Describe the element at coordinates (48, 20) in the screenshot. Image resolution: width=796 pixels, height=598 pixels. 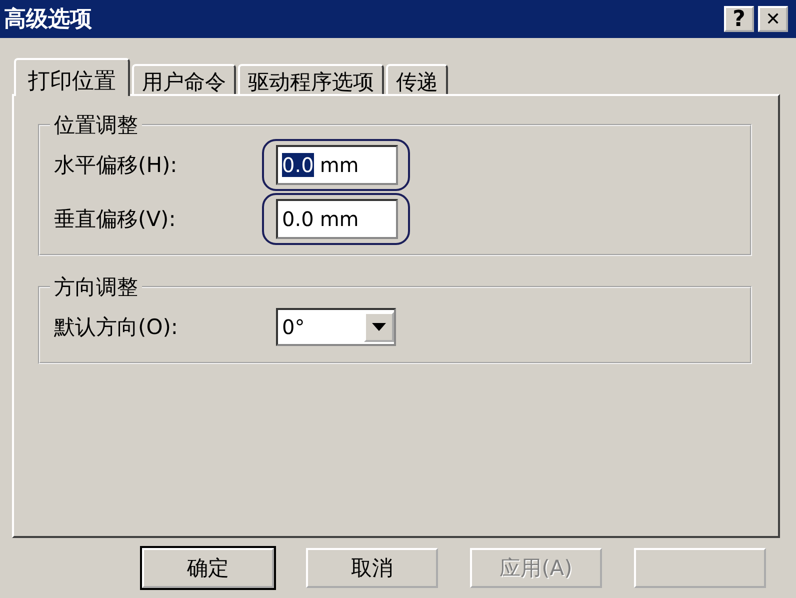
I see `window-title: 高级选项` at that location.